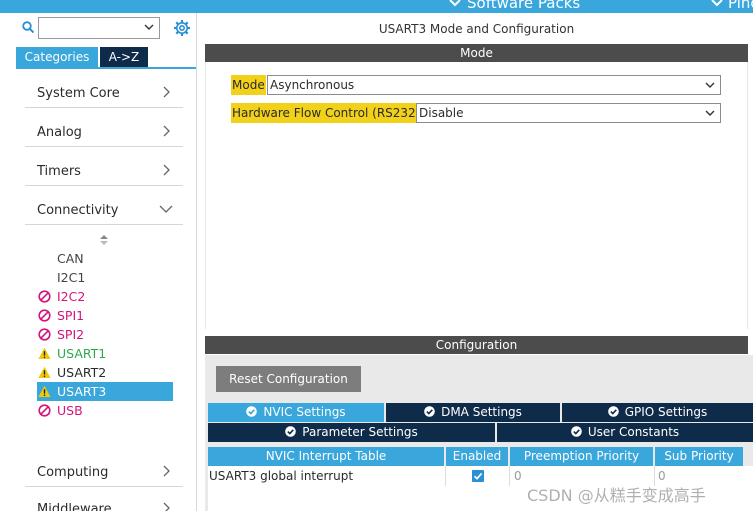  I want to click on column-header-preemption: Preemption Priority, so click(581, 456).